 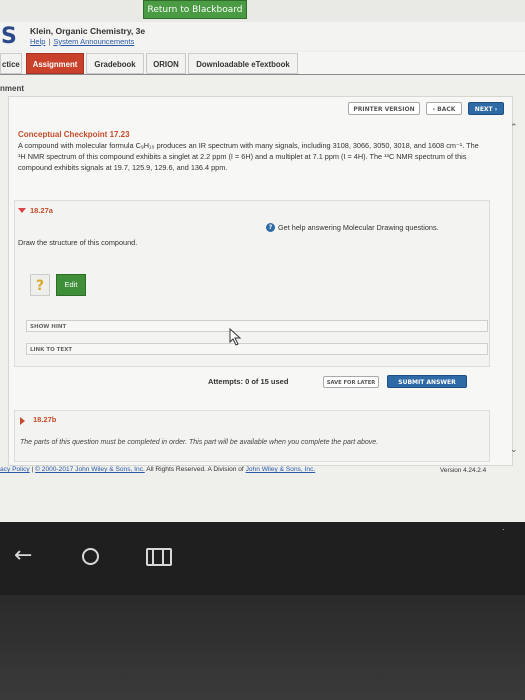 I want to click on company-link: John Wiley & Sons, Inc., so click(x=281, y=469).